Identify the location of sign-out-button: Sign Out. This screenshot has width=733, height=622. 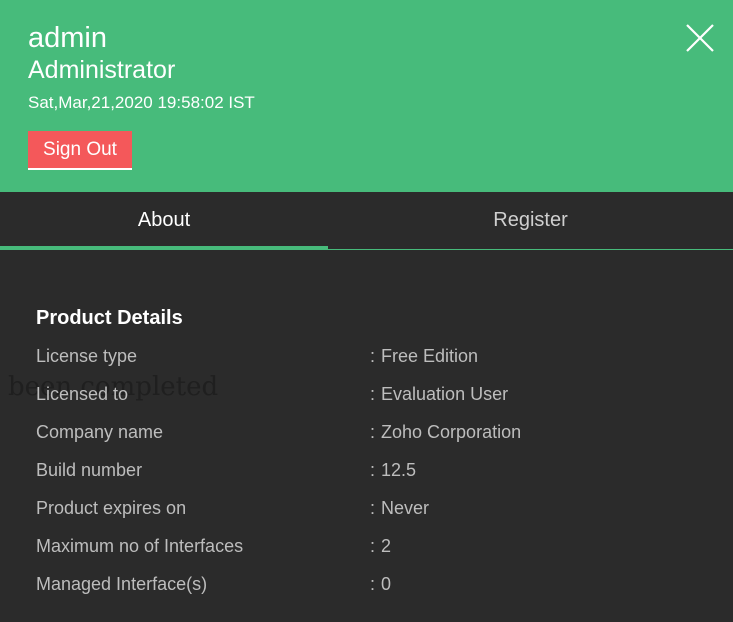
(80, 150).